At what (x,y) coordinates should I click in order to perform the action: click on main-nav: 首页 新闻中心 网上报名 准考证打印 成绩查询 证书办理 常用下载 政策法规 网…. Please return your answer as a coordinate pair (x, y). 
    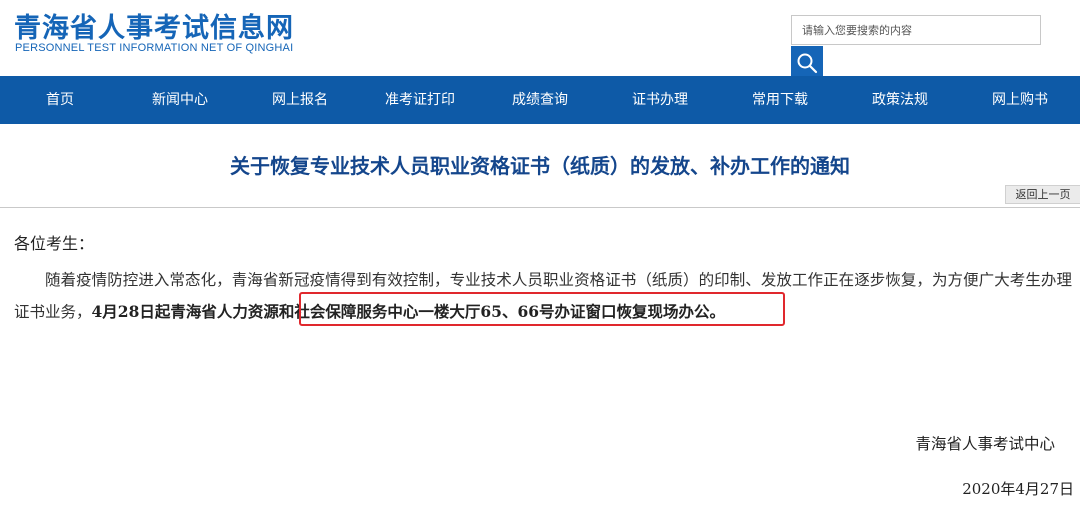
    Looking at the image, I should click on (540, 100).